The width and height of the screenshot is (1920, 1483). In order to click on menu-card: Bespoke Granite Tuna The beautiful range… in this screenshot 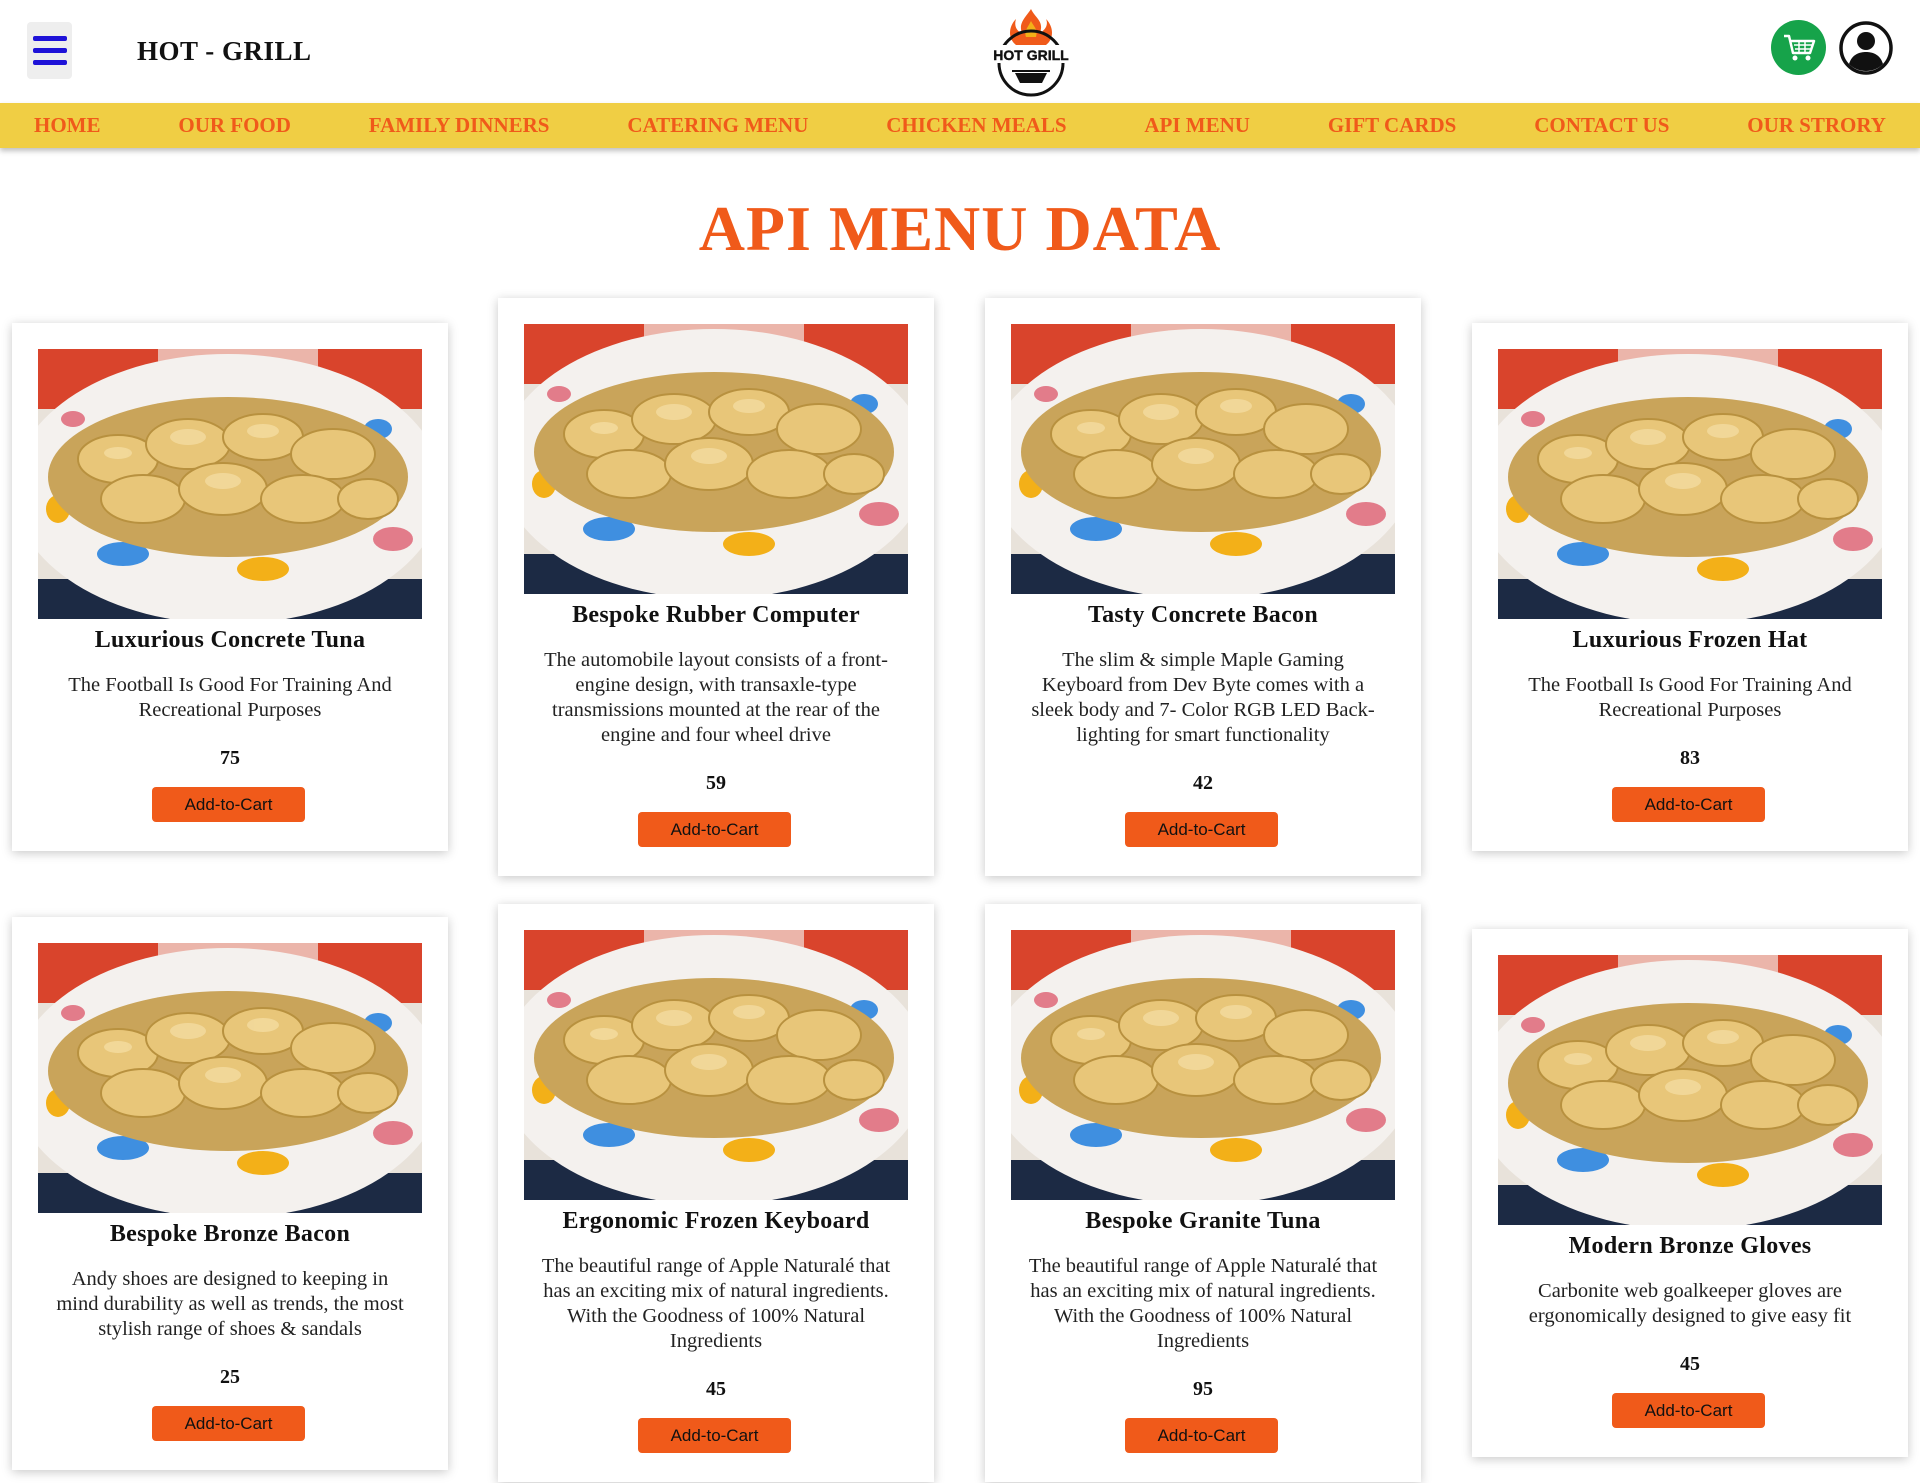, I will do `click(1203, 1193)`.